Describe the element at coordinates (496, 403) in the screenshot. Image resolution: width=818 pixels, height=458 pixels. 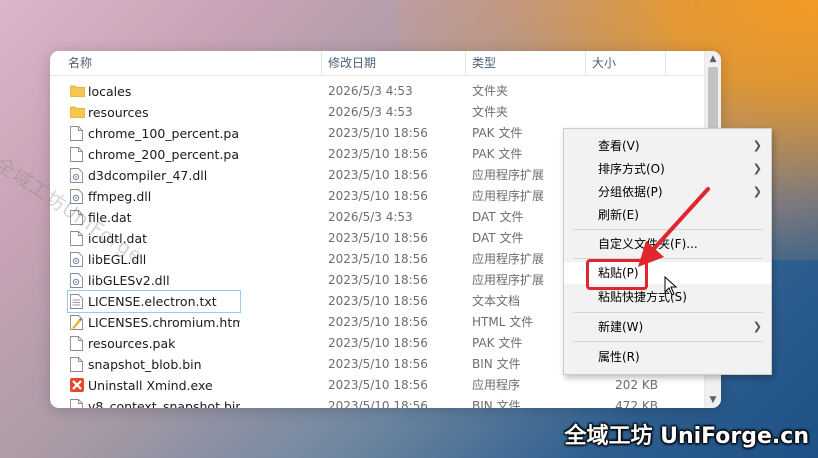
I see `file-type: BIN 文件` at that location.